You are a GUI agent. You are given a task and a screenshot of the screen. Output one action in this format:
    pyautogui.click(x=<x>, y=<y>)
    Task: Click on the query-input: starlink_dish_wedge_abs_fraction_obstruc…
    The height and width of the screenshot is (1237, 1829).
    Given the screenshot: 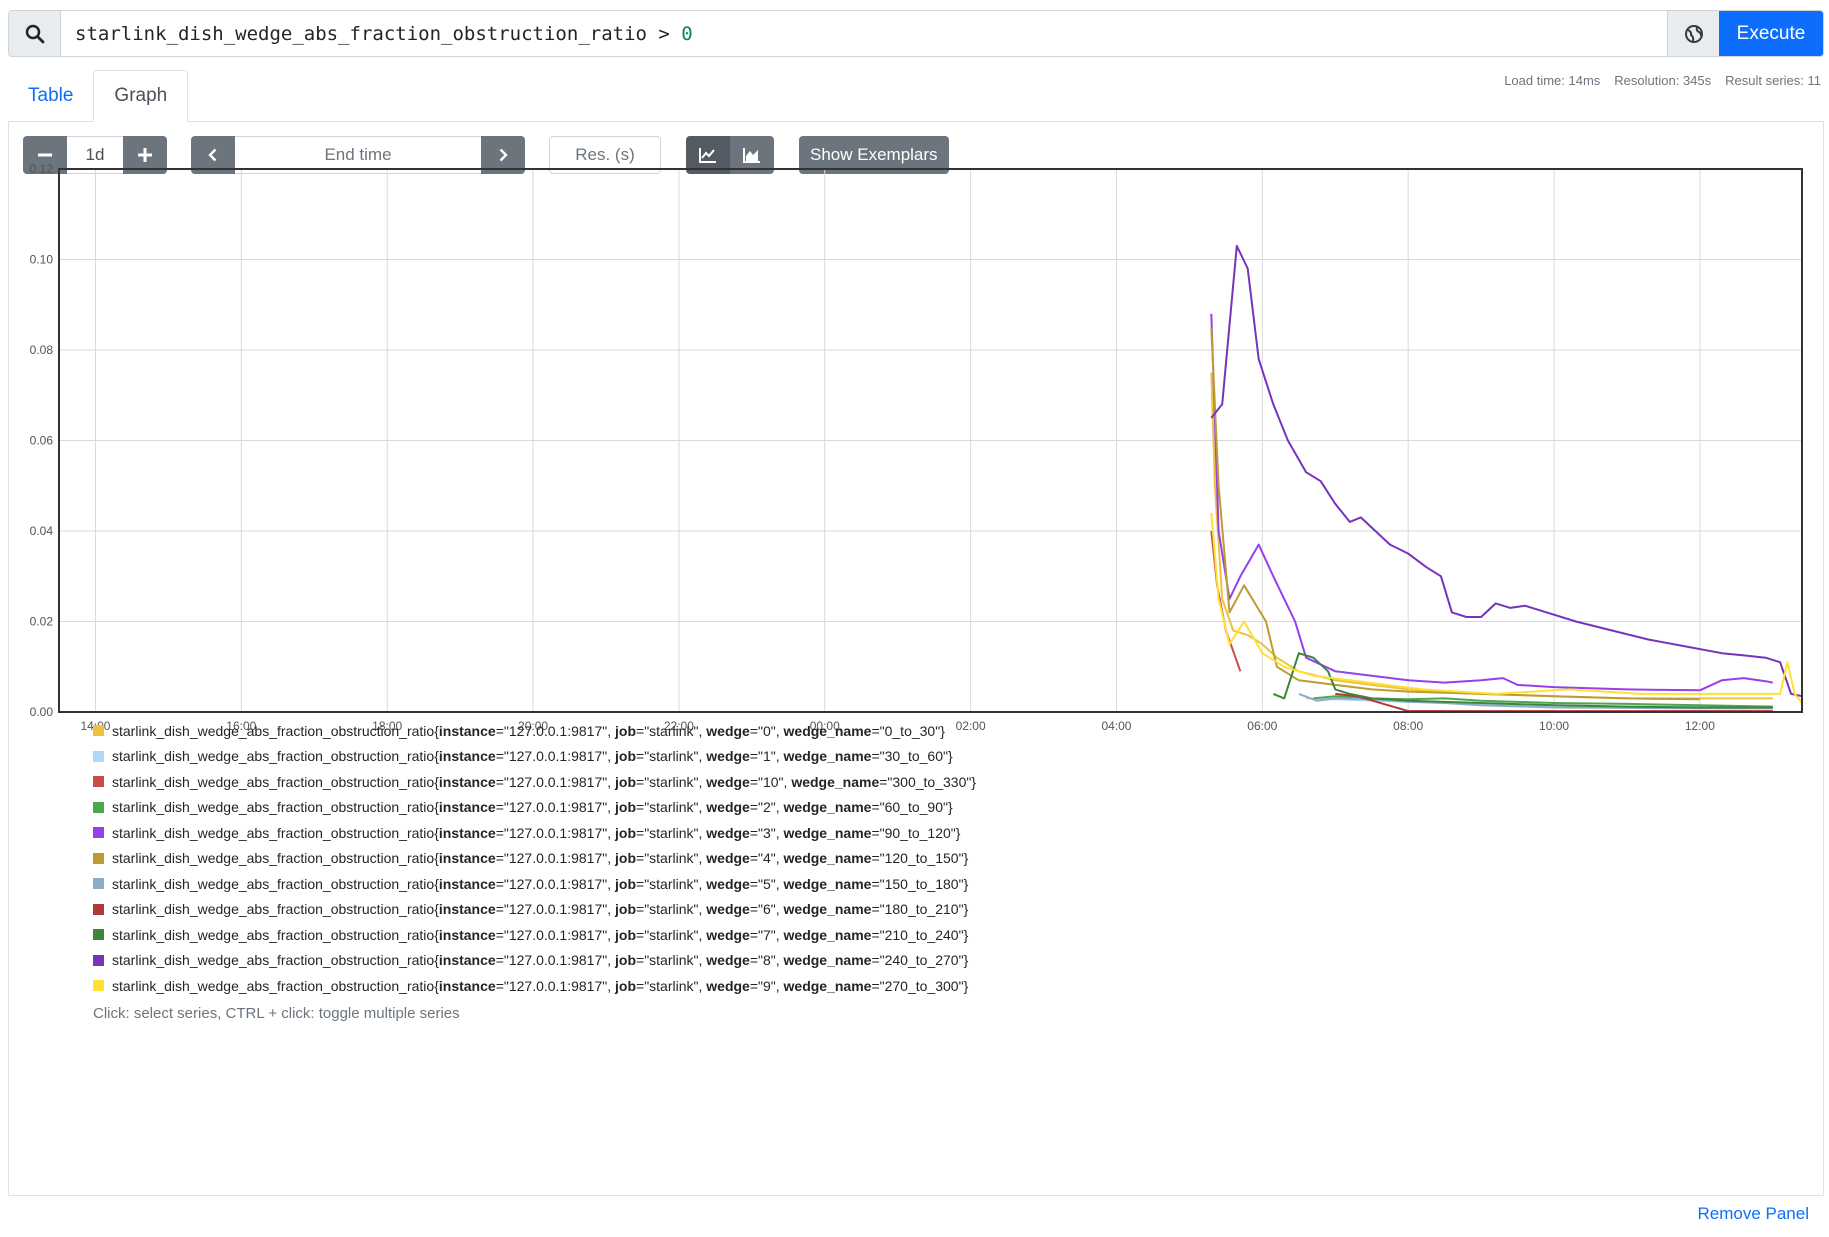 What is the action you would take?
    pyautogui.click(x=864, y=33)
    